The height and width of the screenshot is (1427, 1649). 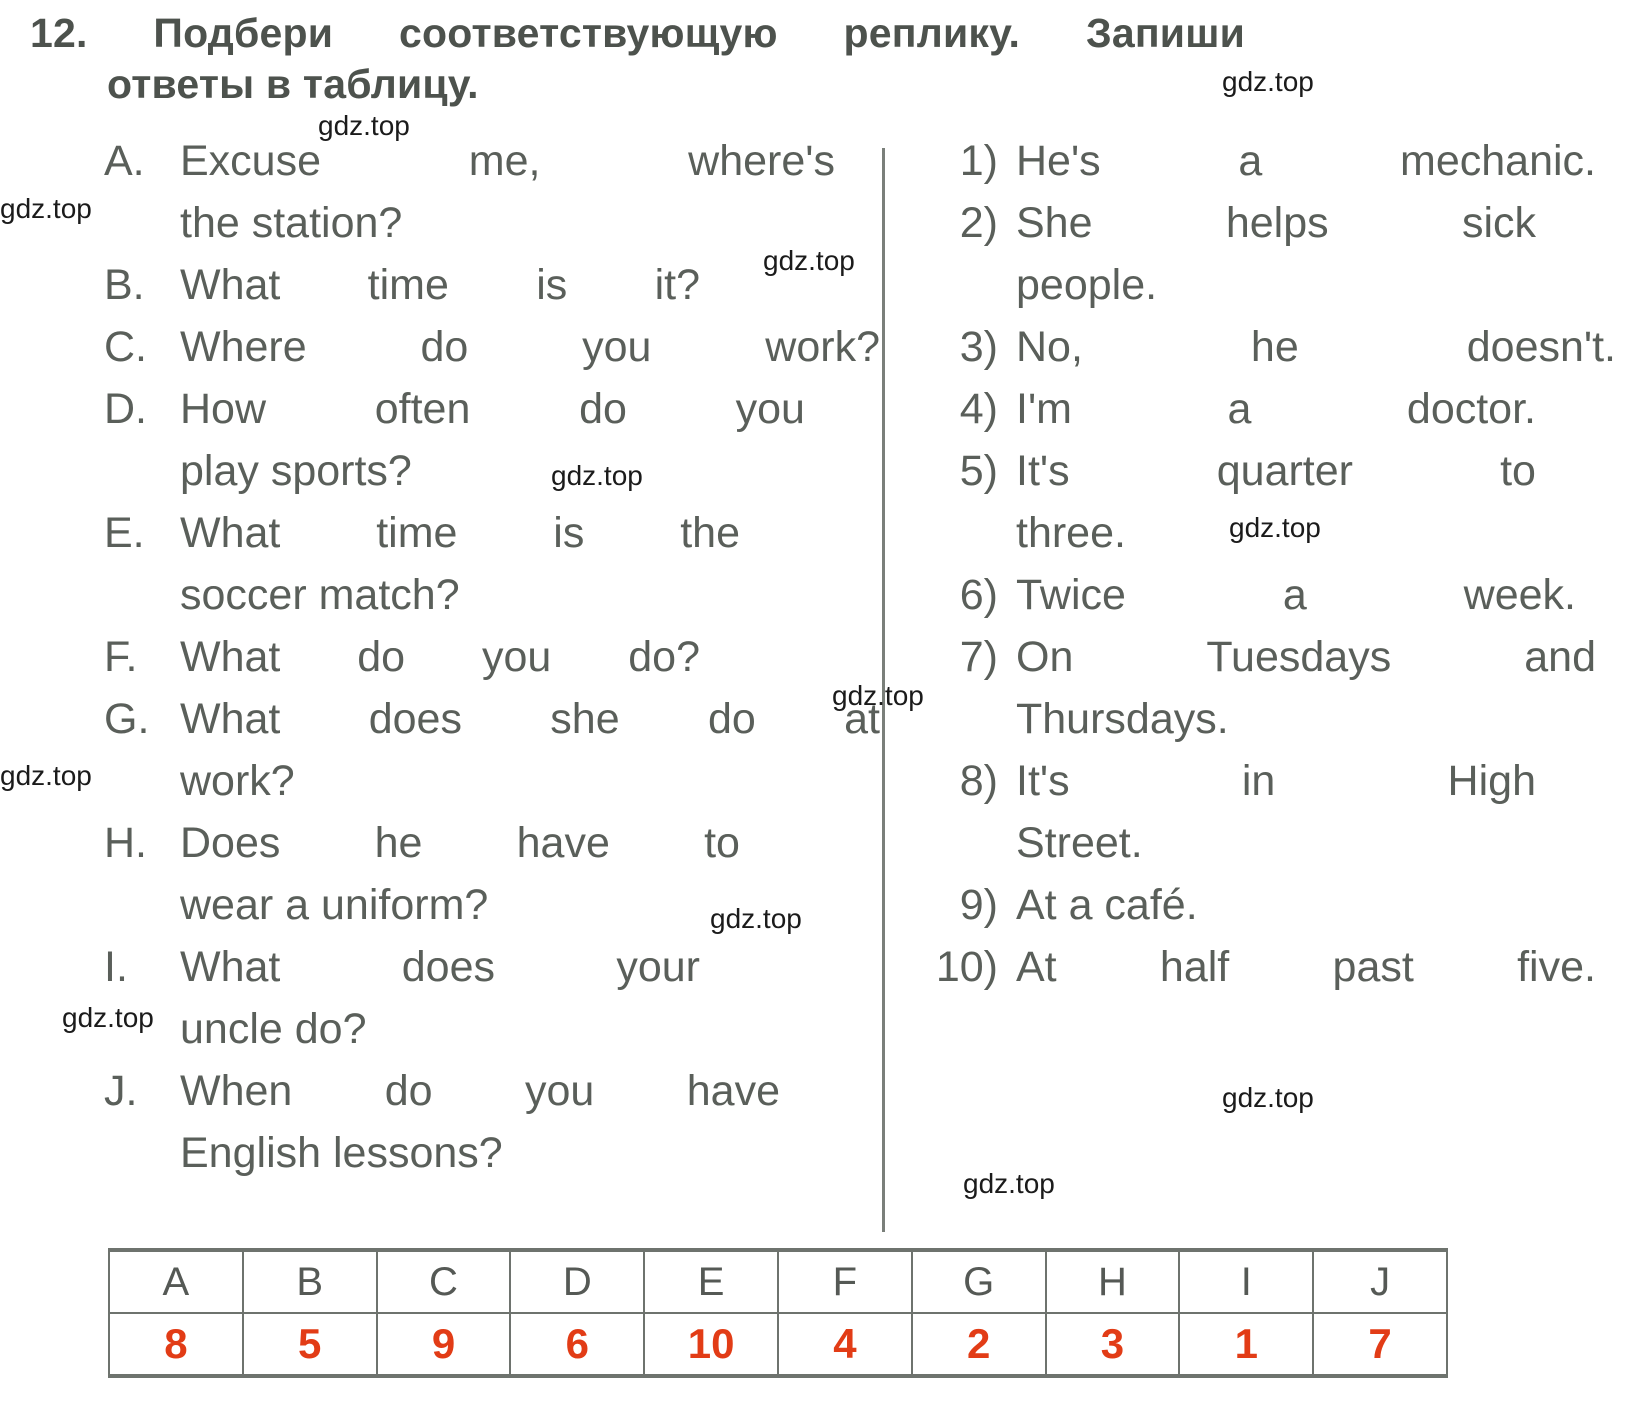 I want to click on prompt-text: When do you have English lessons?, so click(x=516, y=1122).